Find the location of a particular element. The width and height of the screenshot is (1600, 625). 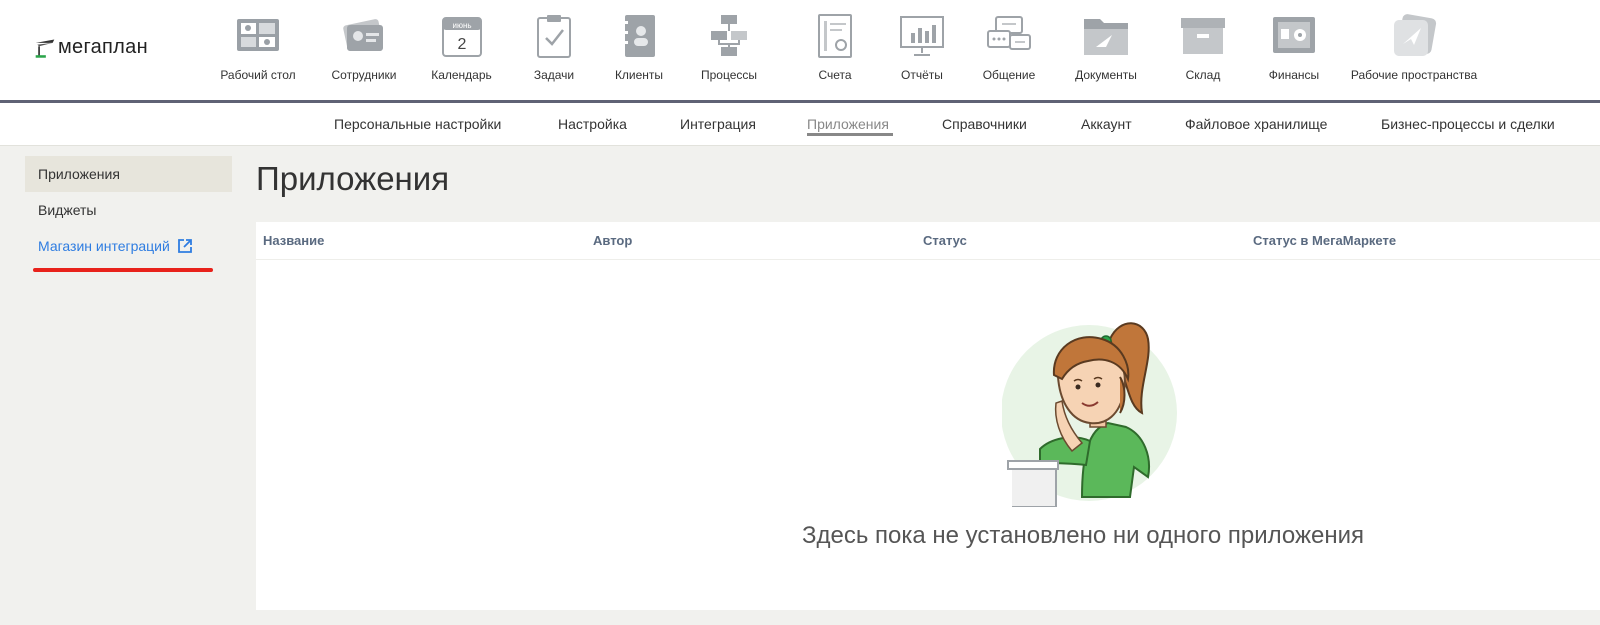

empty-state-illustration is located at coordinates (1089, 414).